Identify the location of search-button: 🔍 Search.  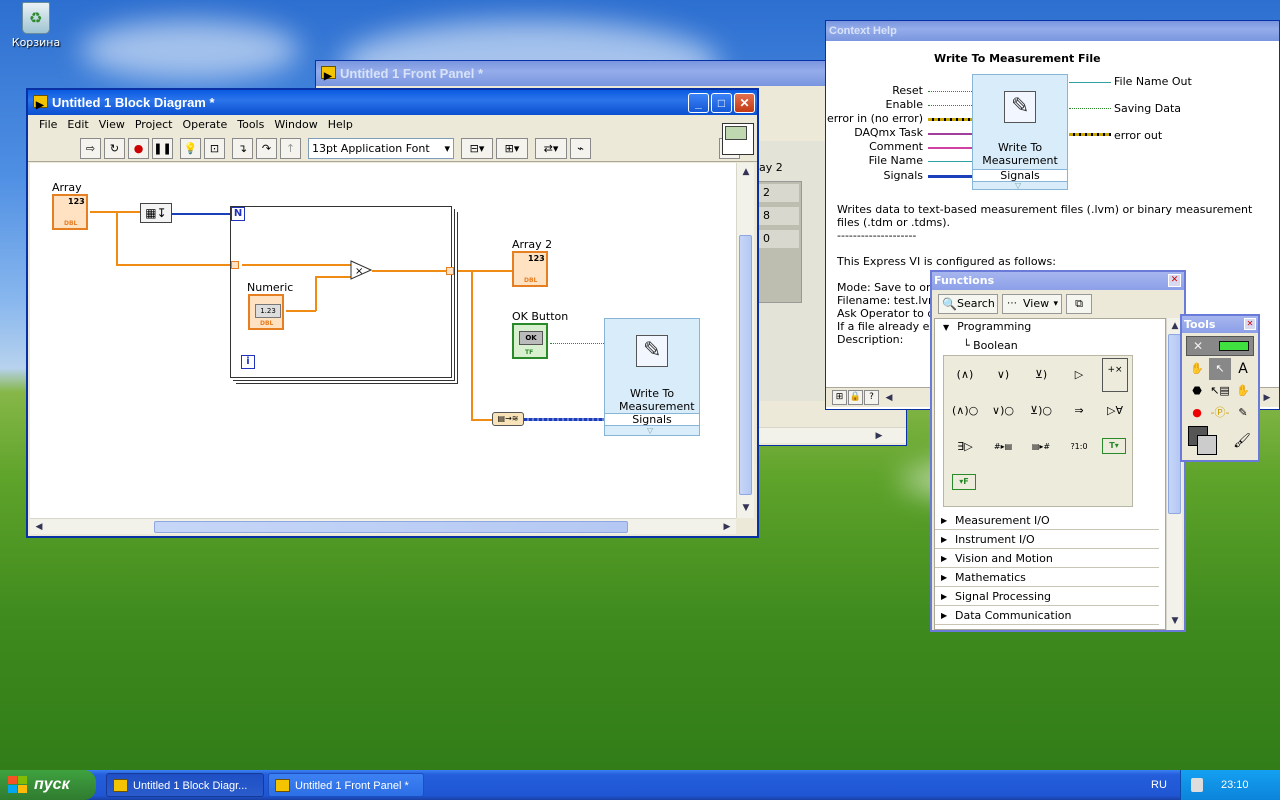
(968, 304).